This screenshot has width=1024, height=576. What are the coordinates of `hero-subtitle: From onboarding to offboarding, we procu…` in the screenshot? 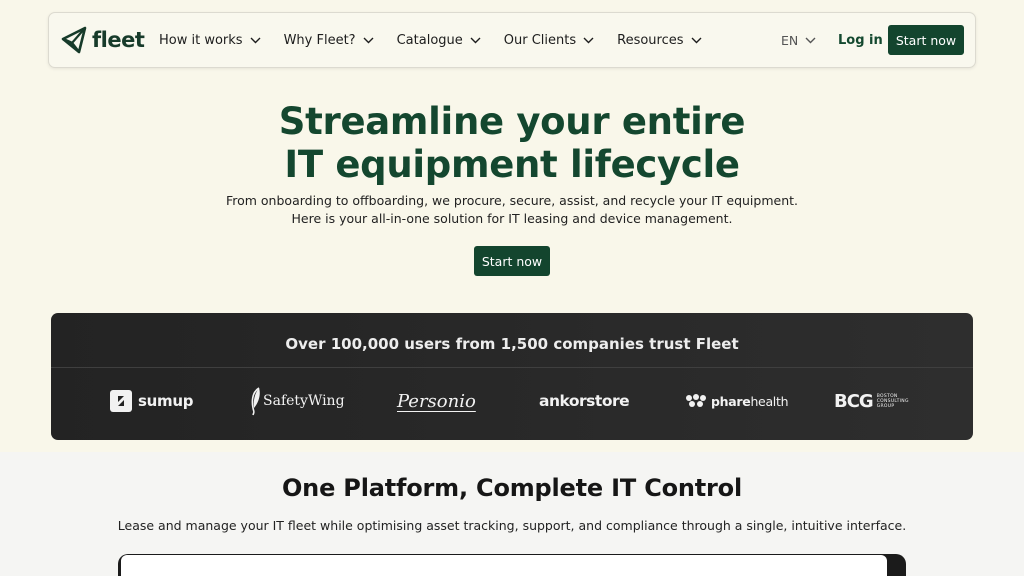 It's located at (512, 209).